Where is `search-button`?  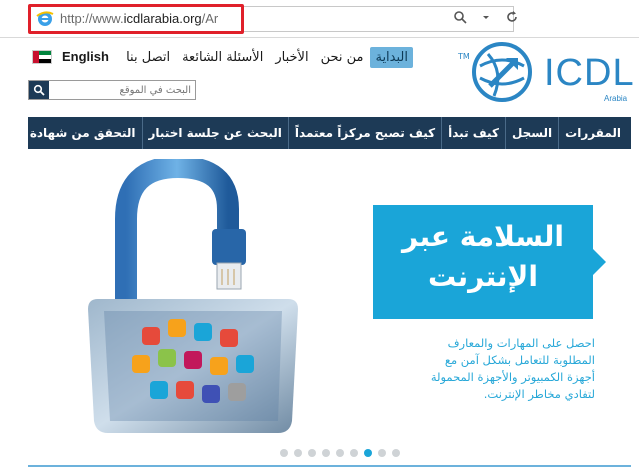
search-button is located at coordinates (39, 90).